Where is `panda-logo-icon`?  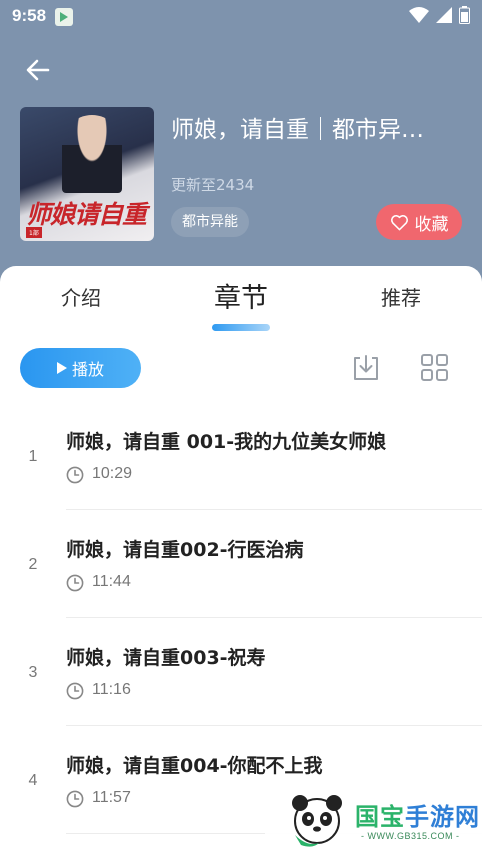
panda-logo-icon is located at coordinates (317, 821).